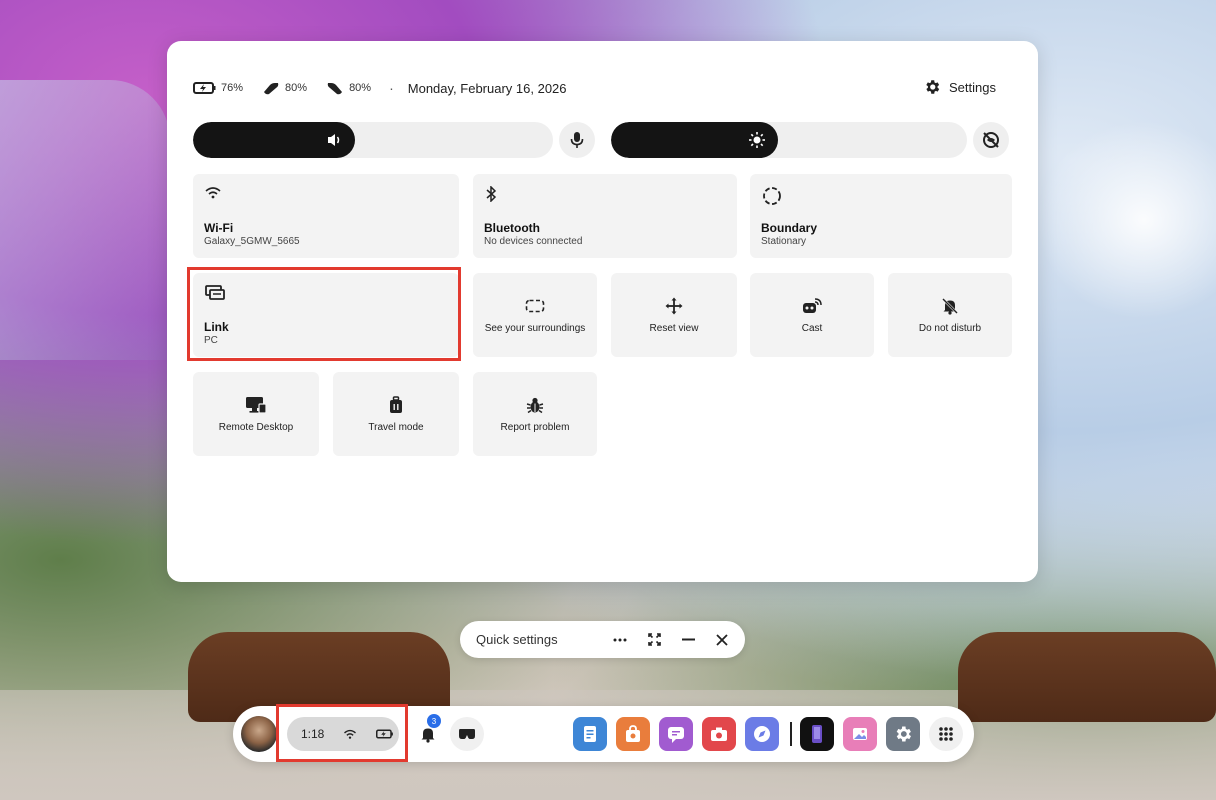 The image size is (1216, 800). I want to click on recent-app-icon, so click(817, 734).